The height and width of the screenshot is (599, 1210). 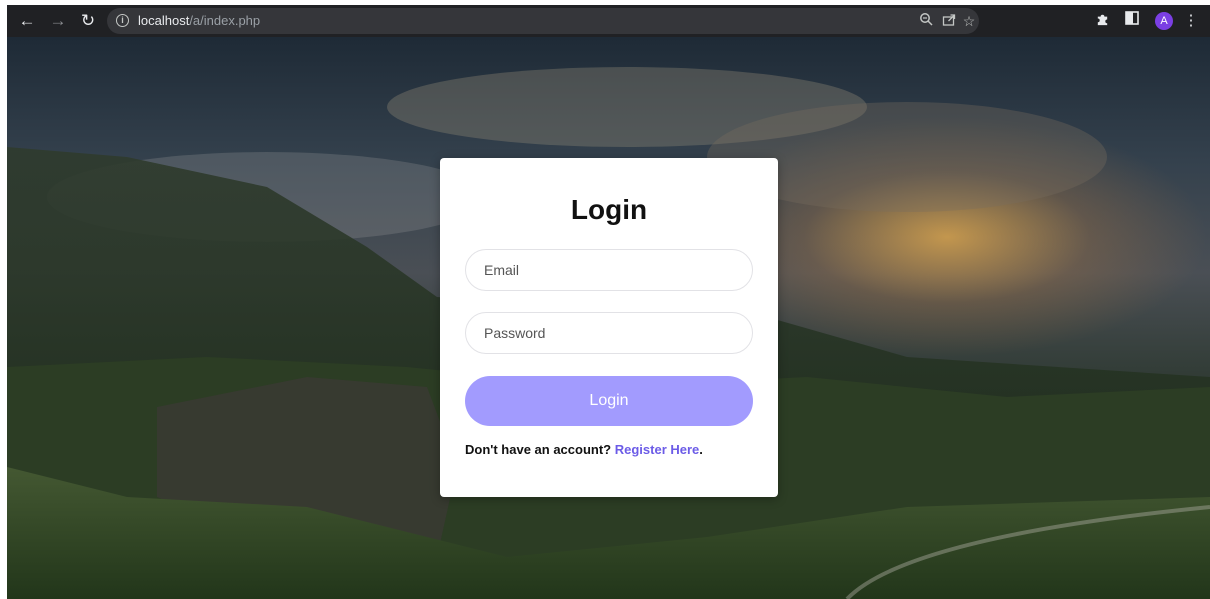 I want to click on forward-arrow-icon: →, so click(x=58, y=21).